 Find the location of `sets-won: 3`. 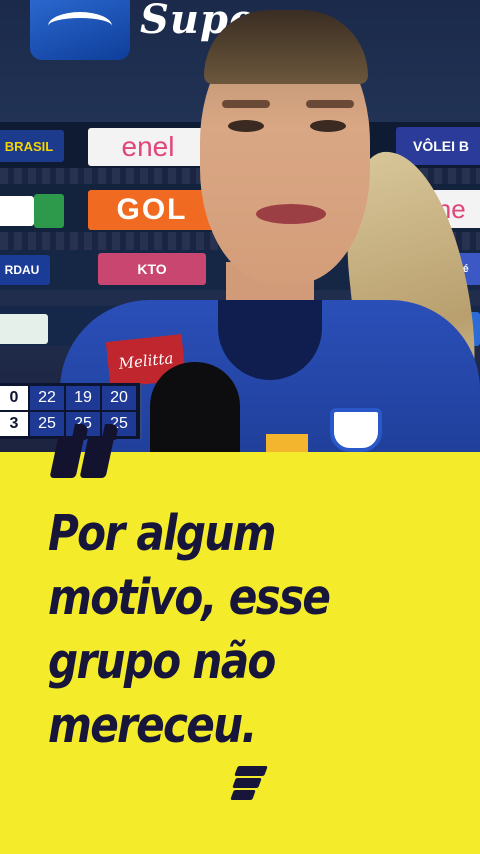

sets-won: 3 is located at coordinates (14, 424).